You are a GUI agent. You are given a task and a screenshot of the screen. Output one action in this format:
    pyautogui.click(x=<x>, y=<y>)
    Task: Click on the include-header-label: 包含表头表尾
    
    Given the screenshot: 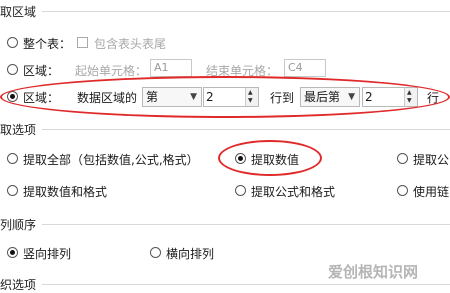 What is the action you would take?
    pyautogui.click(x=130, y=44)
    